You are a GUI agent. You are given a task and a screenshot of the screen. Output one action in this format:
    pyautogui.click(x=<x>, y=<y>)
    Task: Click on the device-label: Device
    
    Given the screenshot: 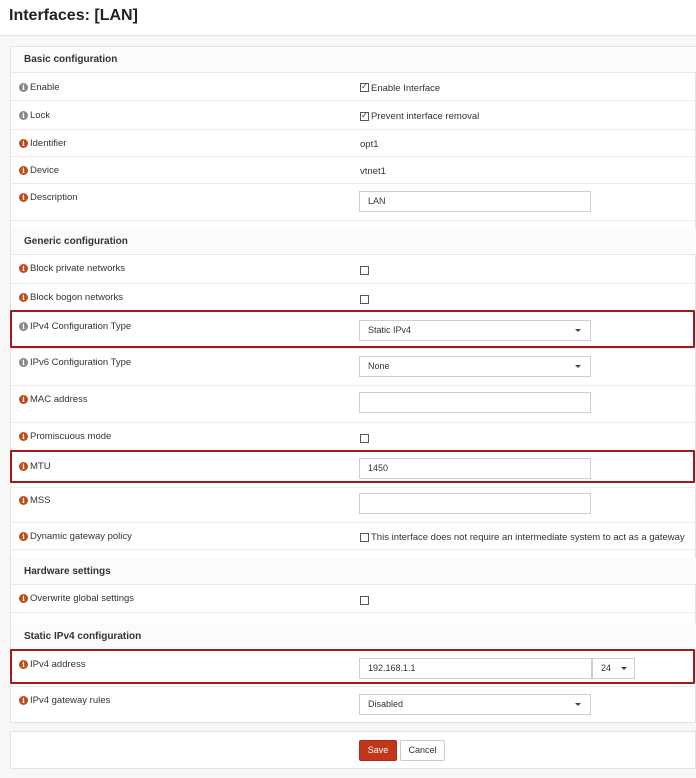 What is the action you would take?
    pyautogui.click(x=45, y=170)
    